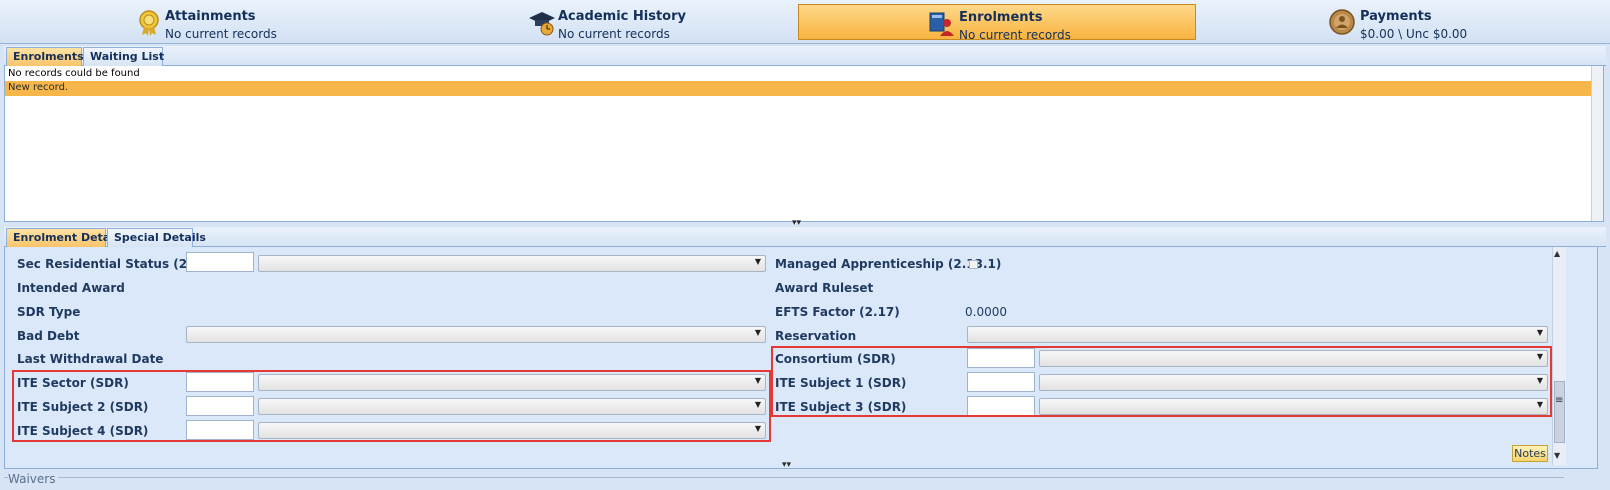 Image resolution: width=1610 pixels, height=490 pixels. Describe the element at coordinates (1597, 143) in the screenshot. I see `grid-scrollbar` at that location.